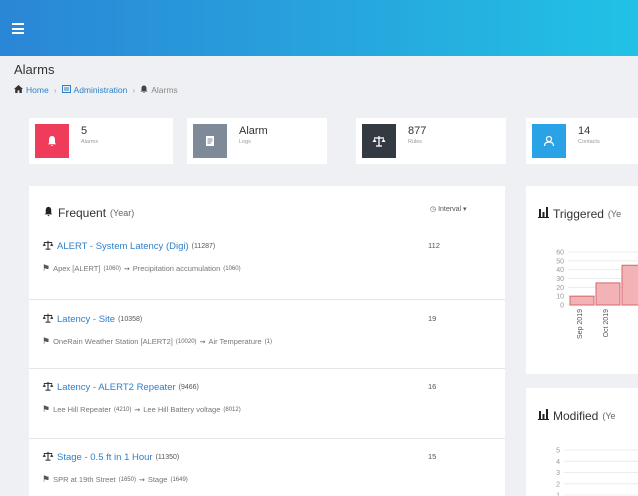  What do you see at coordinates (560, 297) in the screenshot?
I see `y-tick-label: 10` at bounding box center [560, 297].